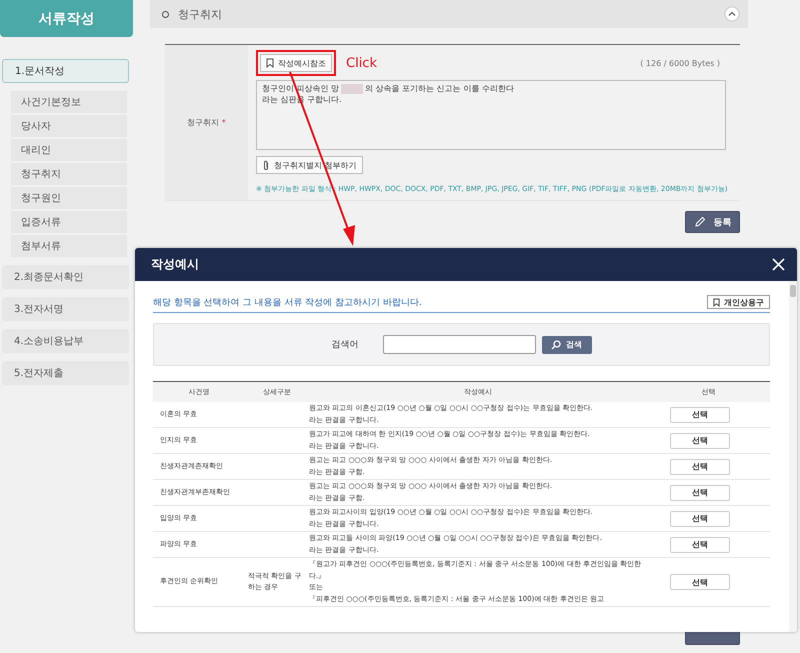 The image size is (800, 653). I want to click on step-item: 3.전자서명, so click(65, 309).